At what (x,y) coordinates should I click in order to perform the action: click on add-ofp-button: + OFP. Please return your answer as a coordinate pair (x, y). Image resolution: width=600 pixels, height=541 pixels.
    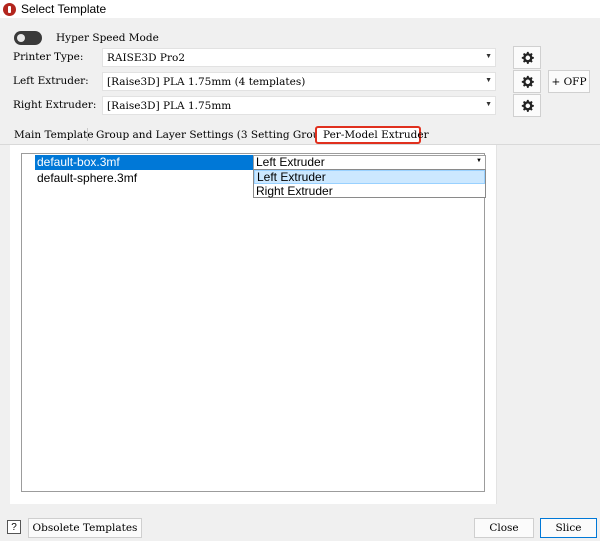
    Looking at the image, I should click on (569, 81).